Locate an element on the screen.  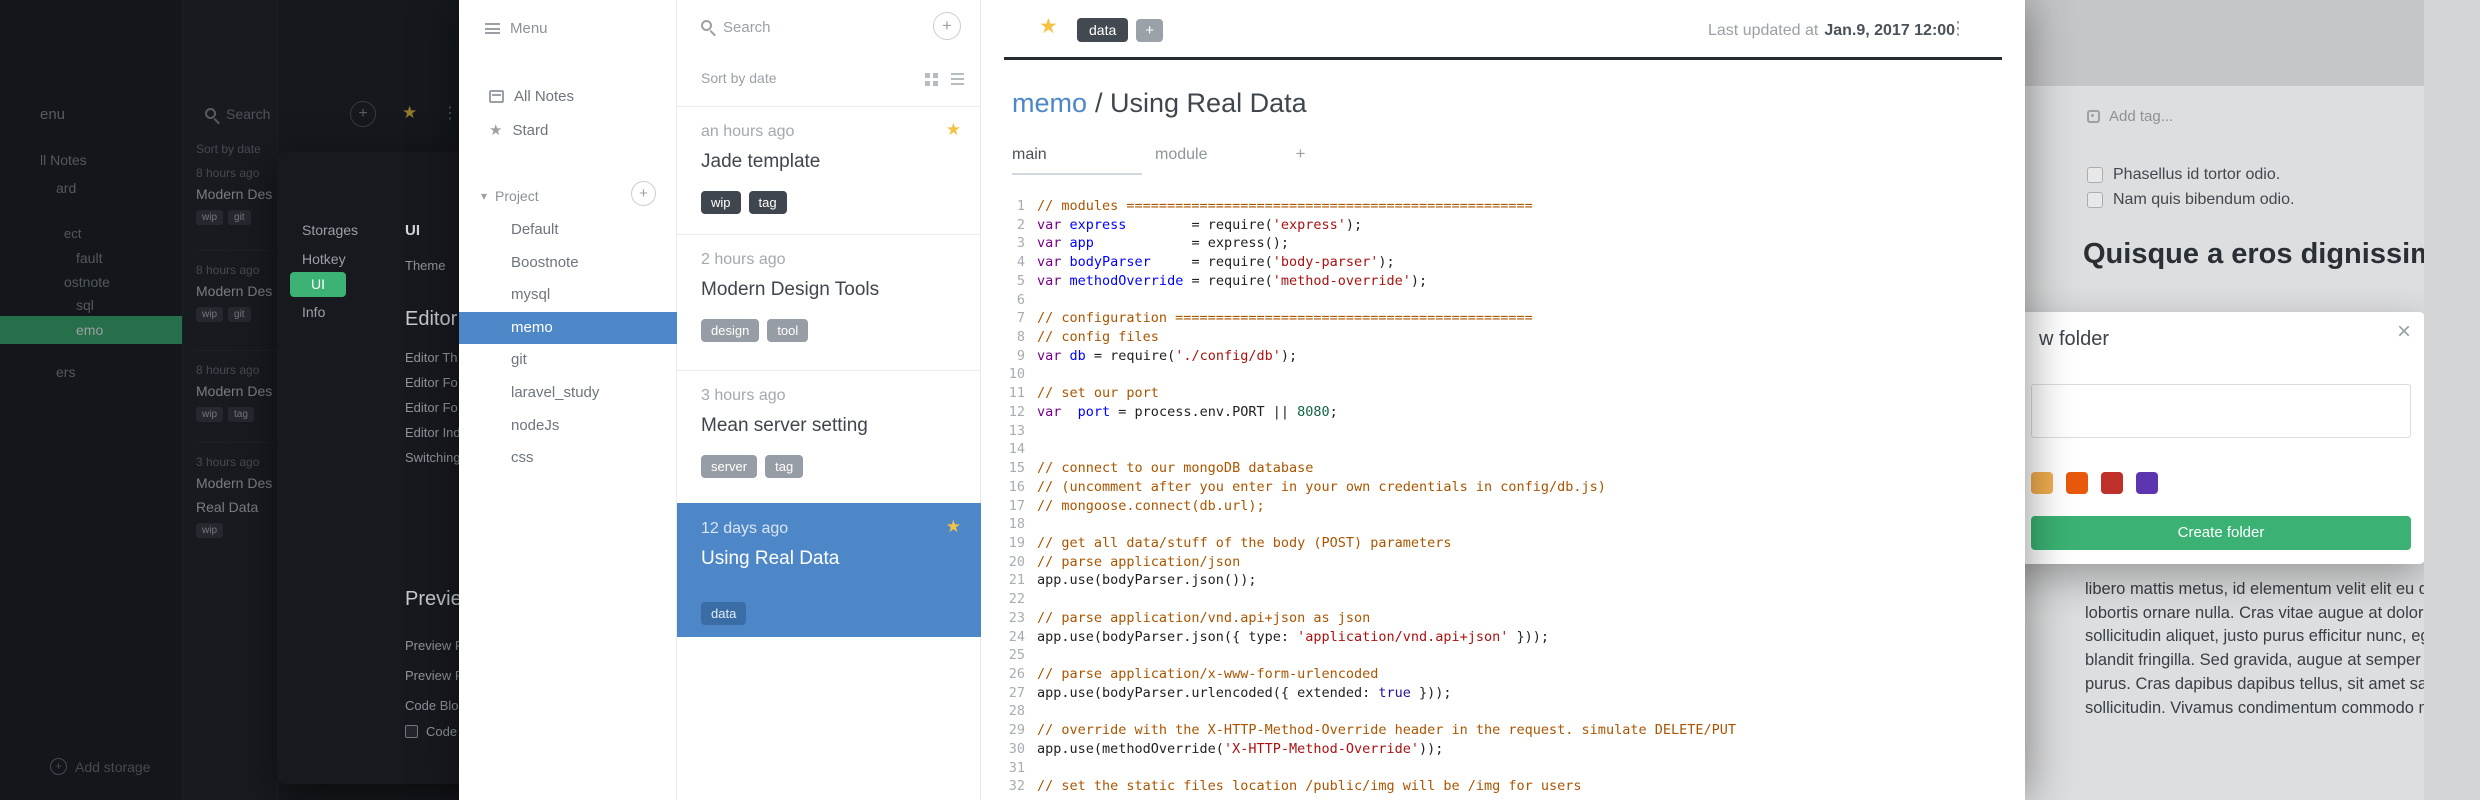
note-tags: wip tag is located at coordinates (744, 202).